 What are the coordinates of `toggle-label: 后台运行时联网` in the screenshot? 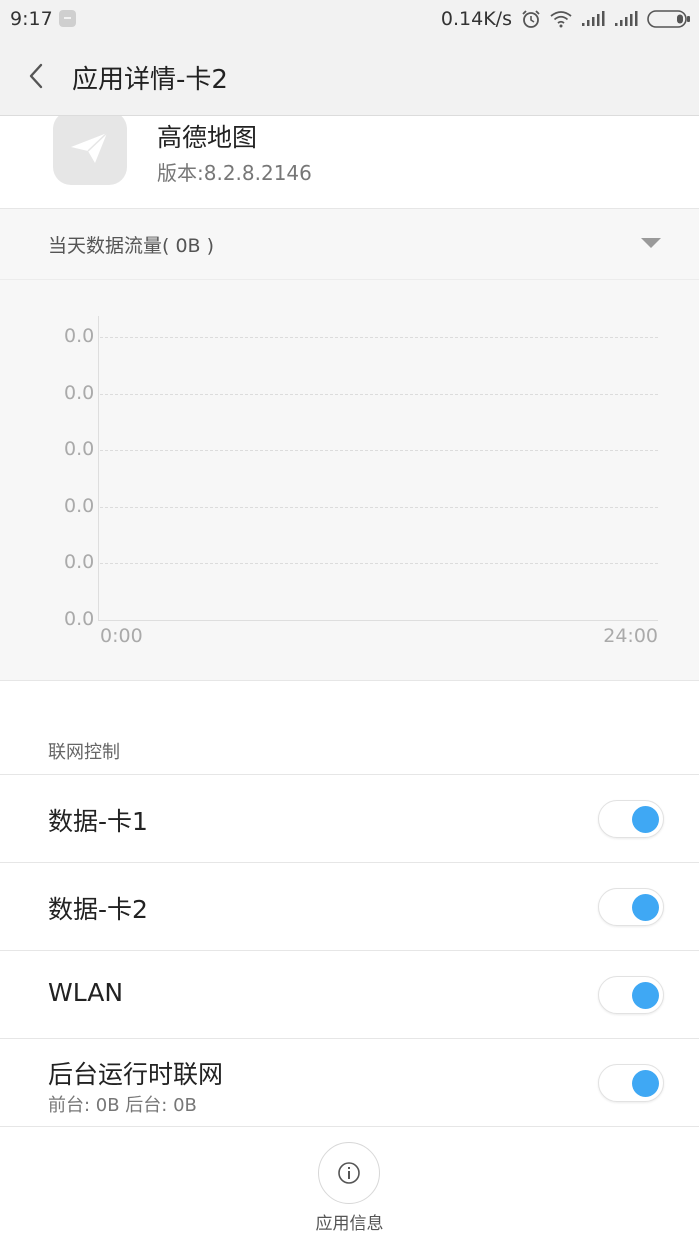 It's located at (136, 1074).